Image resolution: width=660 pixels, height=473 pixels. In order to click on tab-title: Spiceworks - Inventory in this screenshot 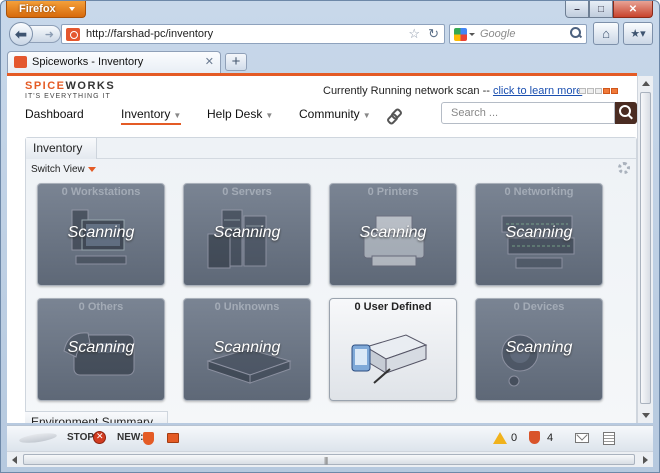, I will do `click(88, 62)`.